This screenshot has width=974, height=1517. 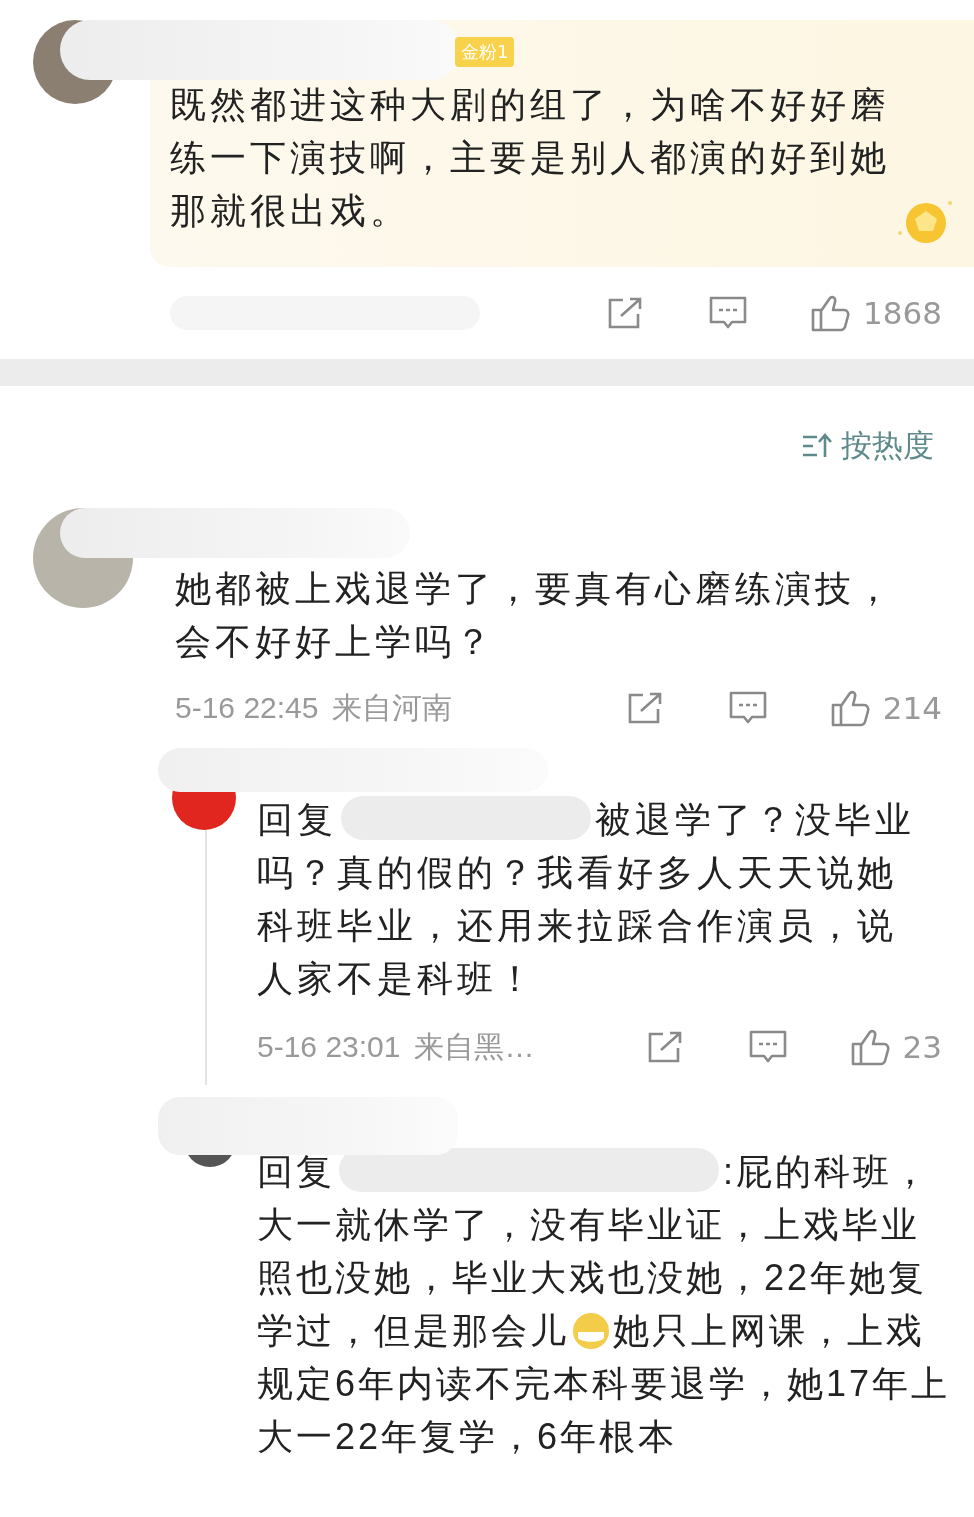 What do you see at coordinates (867, 446) in the screenshot?
I see `sort-button: 按热度` at bounding box center [867, 446].